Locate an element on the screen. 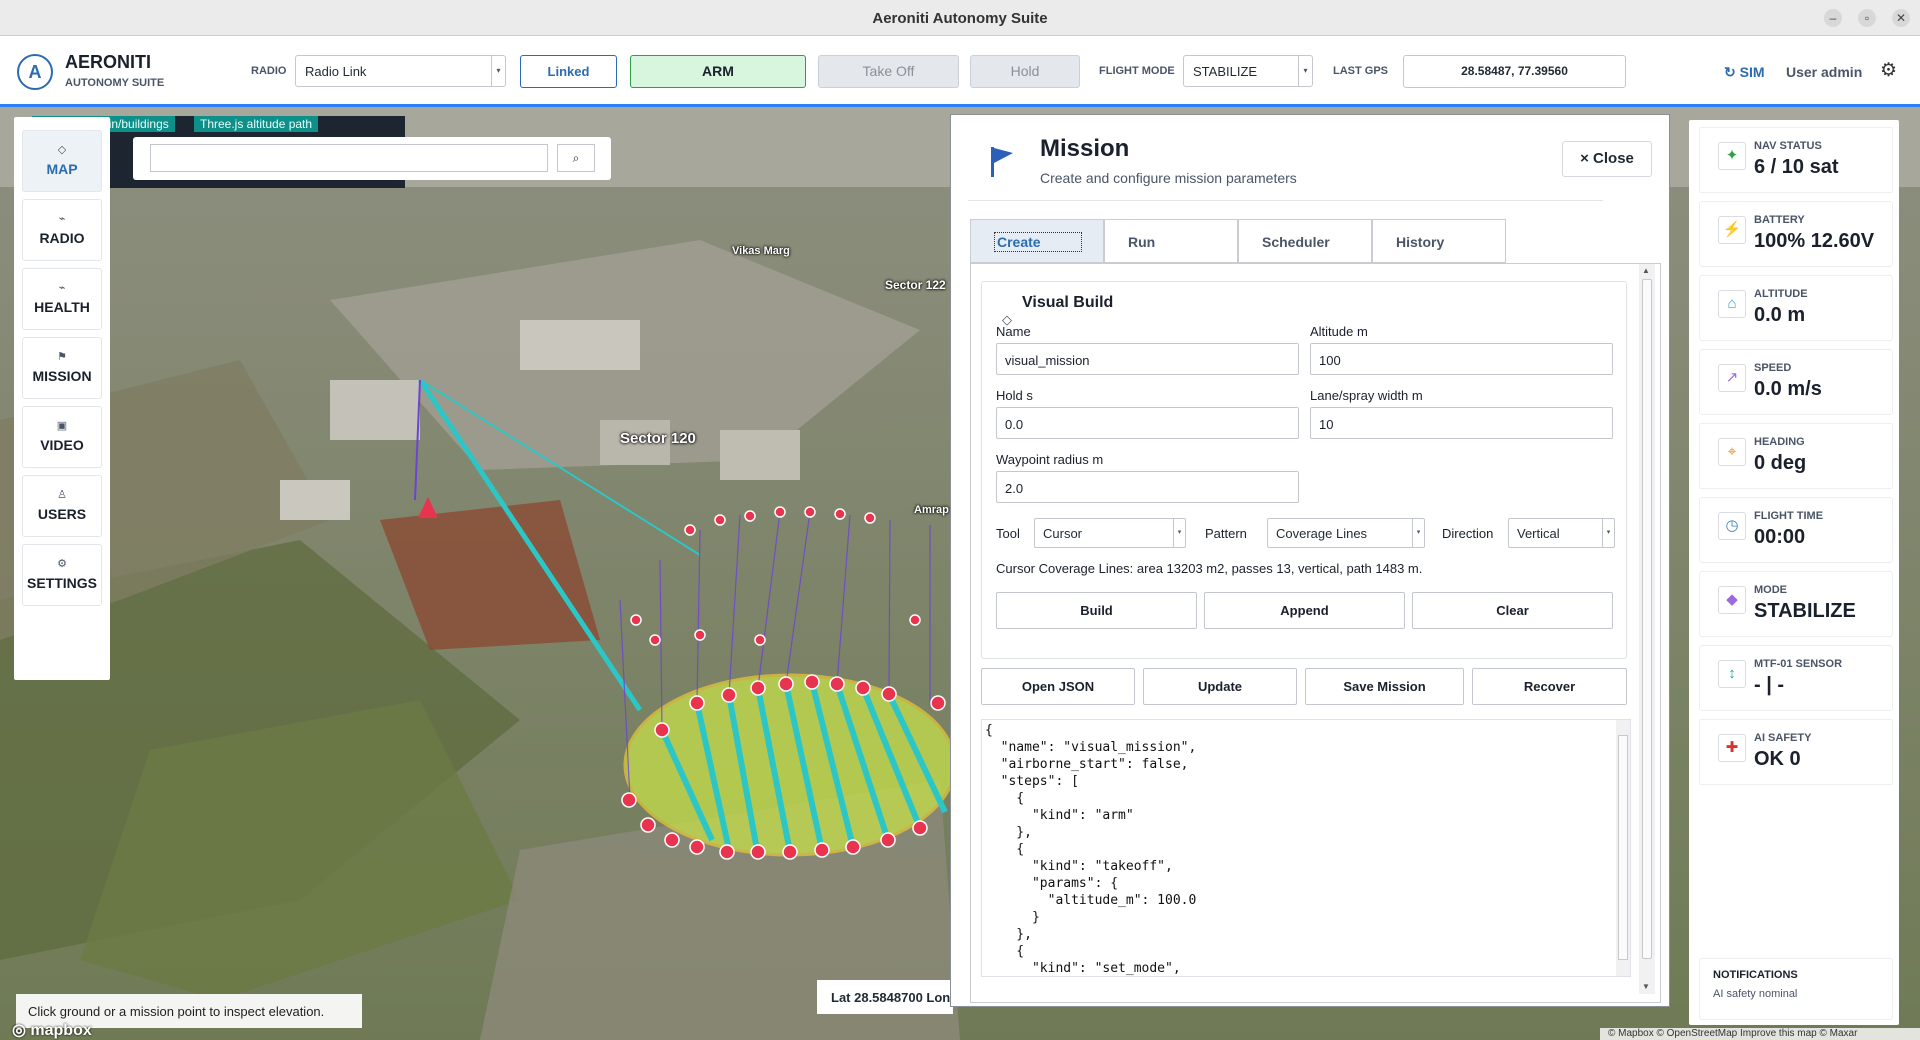 The image size is (1920, 1040). json-scroll-thumb is located at coordinates (1623, 847).